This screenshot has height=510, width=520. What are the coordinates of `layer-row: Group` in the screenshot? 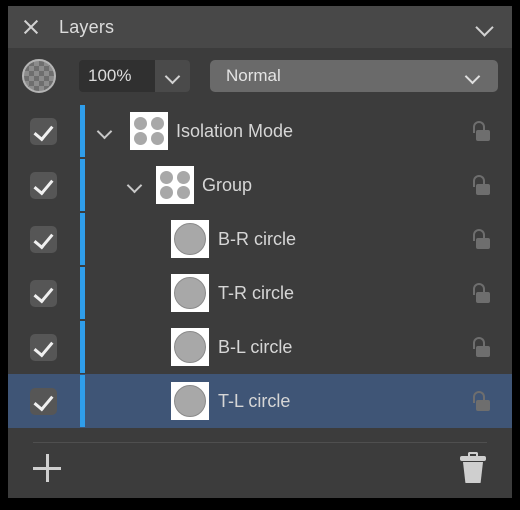 It's located at (260, 185).